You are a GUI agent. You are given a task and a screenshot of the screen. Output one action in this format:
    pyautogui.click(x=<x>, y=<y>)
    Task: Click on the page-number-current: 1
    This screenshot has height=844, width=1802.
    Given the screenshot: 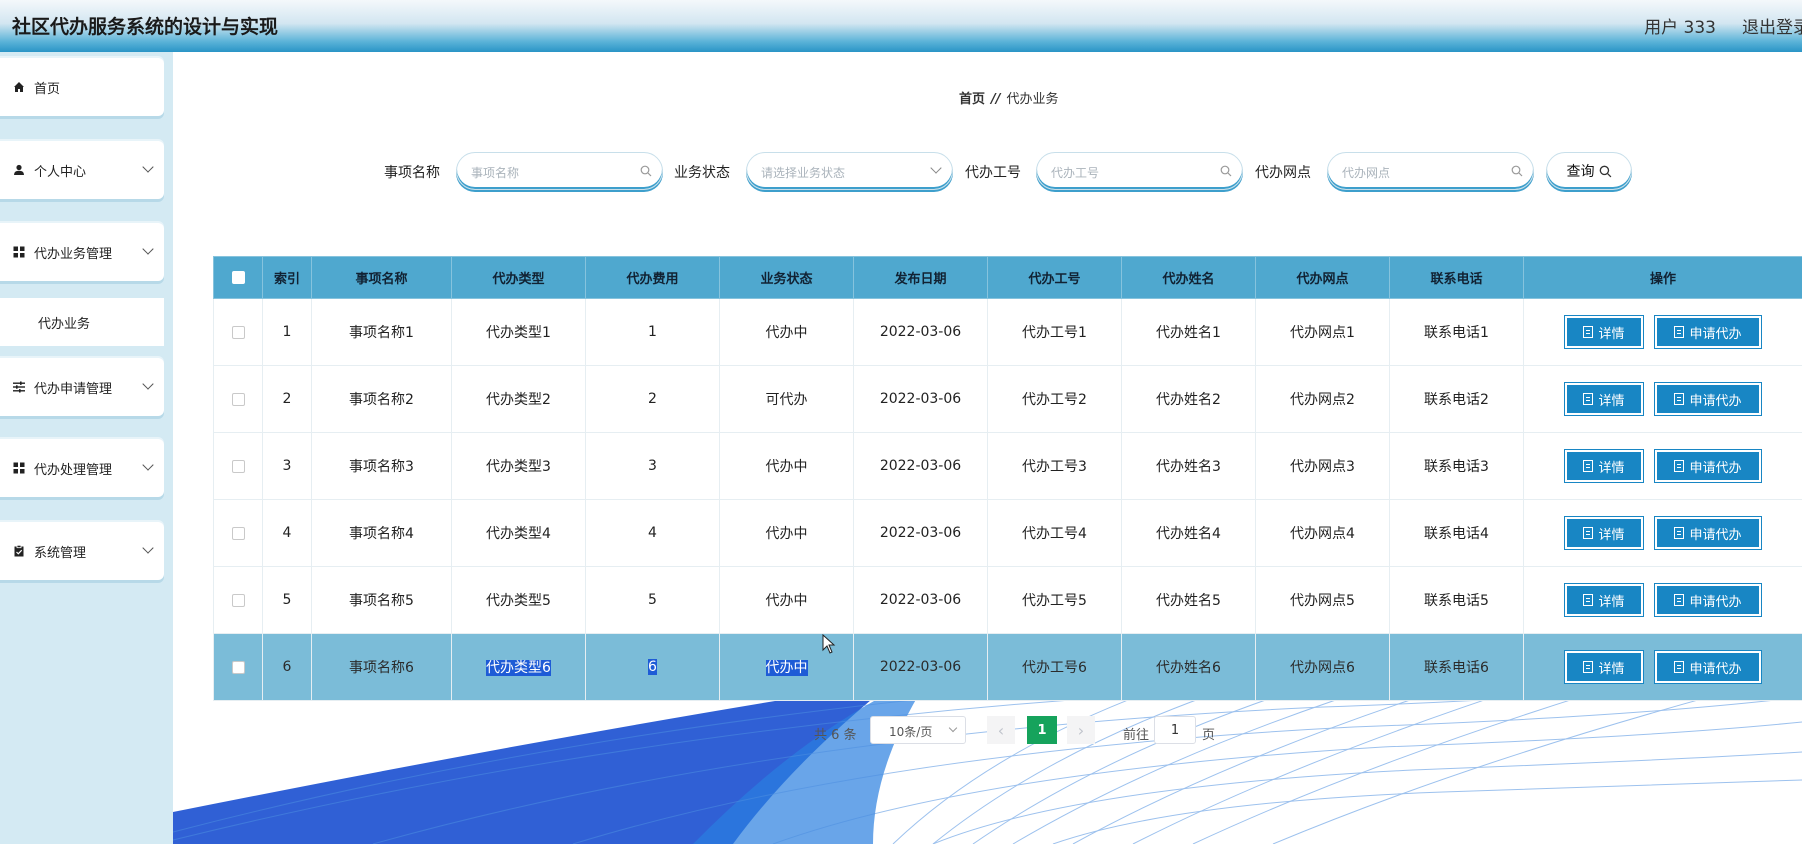 What is the action you would take?
    pyautogui.click(x=1042, y=730)
    